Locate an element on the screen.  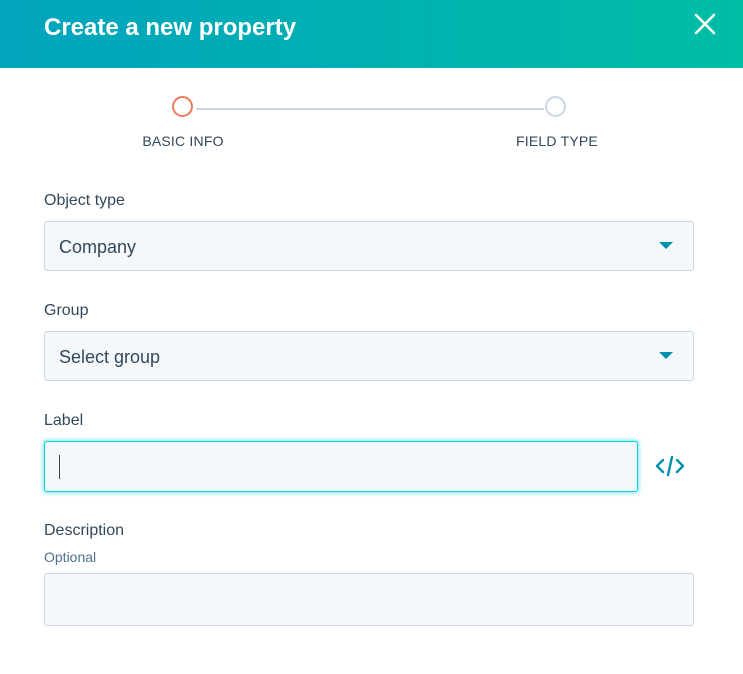
group-select: Select group is located at coordinates (369, 356).